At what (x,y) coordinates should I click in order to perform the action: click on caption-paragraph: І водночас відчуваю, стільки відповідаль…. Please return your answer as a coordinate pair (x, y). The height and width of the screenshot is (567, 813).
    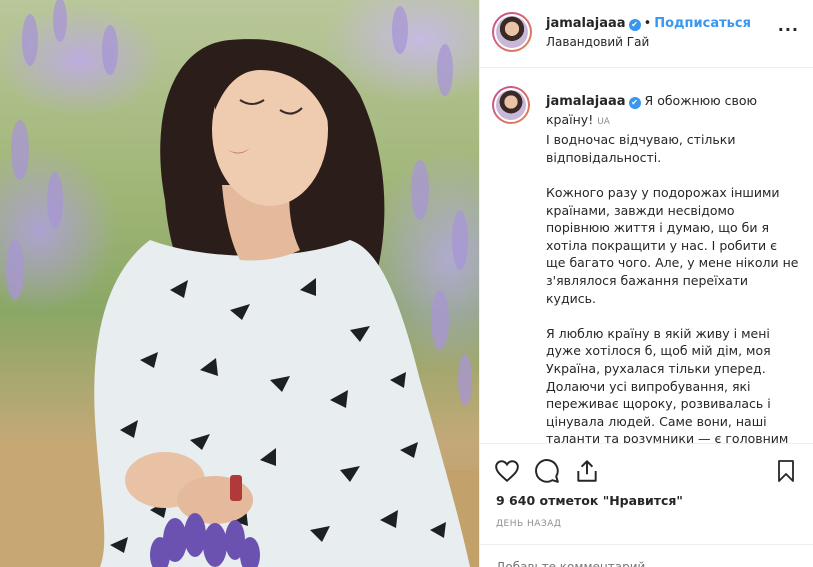
    Looking at the image, I should click on (641, 148).